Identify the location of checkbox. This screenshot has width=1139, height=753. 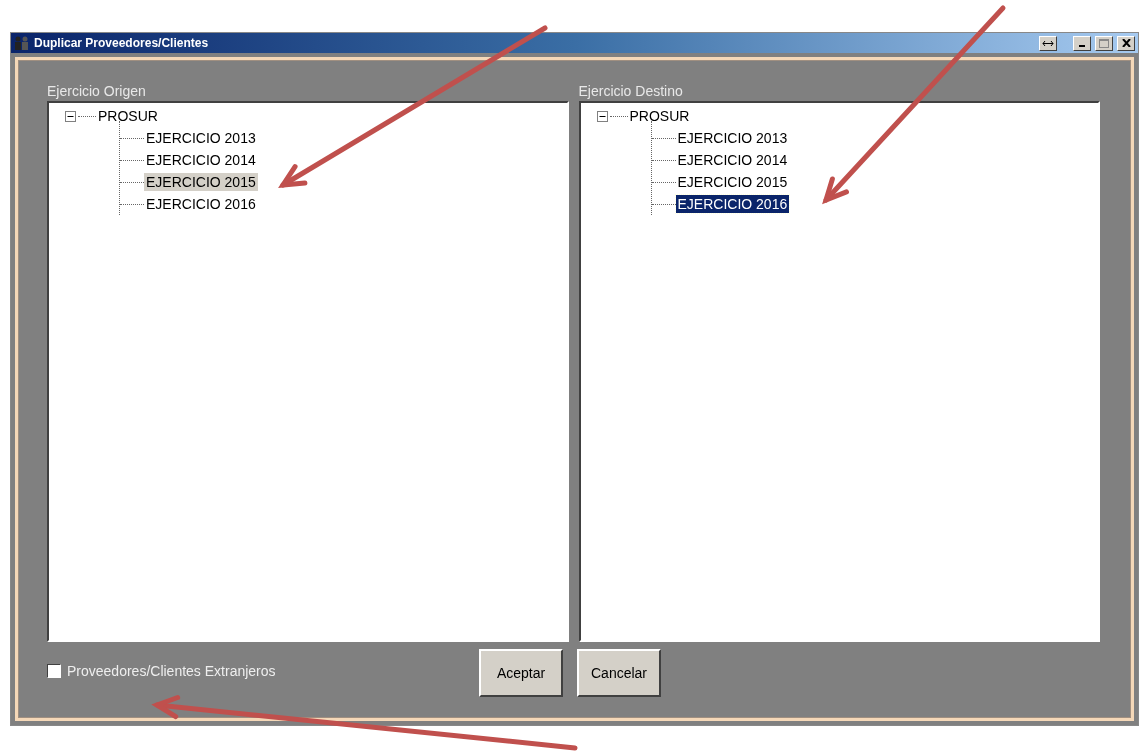
(54, 671).